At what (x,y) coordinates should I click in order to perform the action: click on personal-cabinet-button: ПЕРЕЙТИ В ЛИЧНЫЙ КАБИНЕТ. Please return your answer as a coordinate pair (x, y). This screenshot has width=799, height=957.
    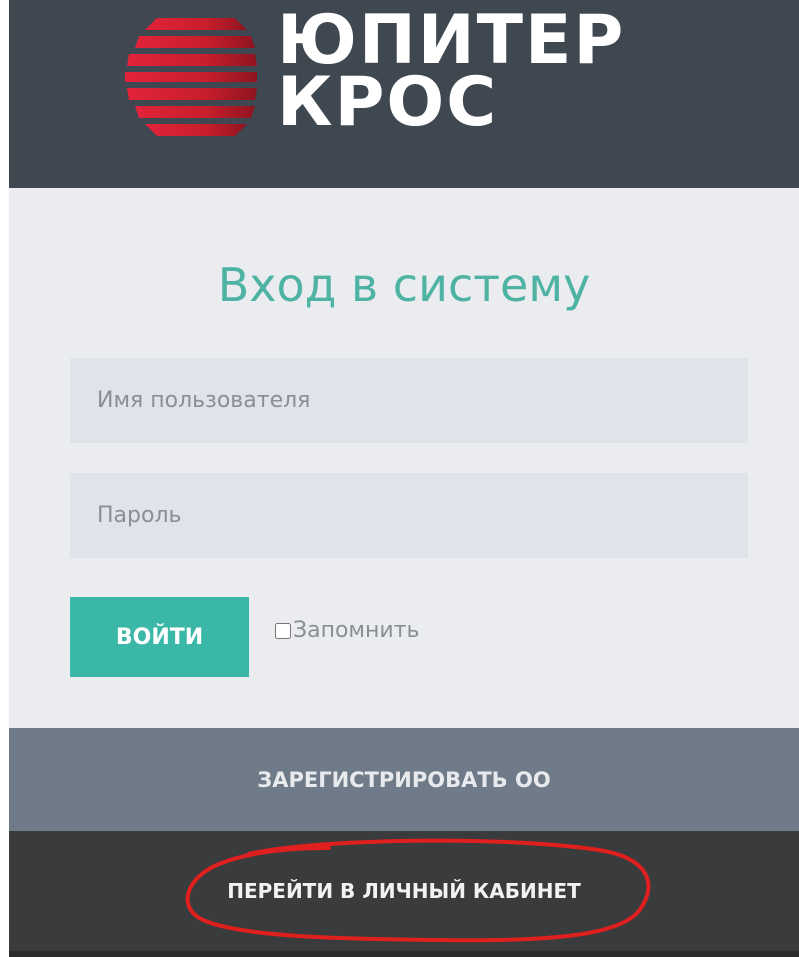
    Looking at the image, I should click on (404, 891).